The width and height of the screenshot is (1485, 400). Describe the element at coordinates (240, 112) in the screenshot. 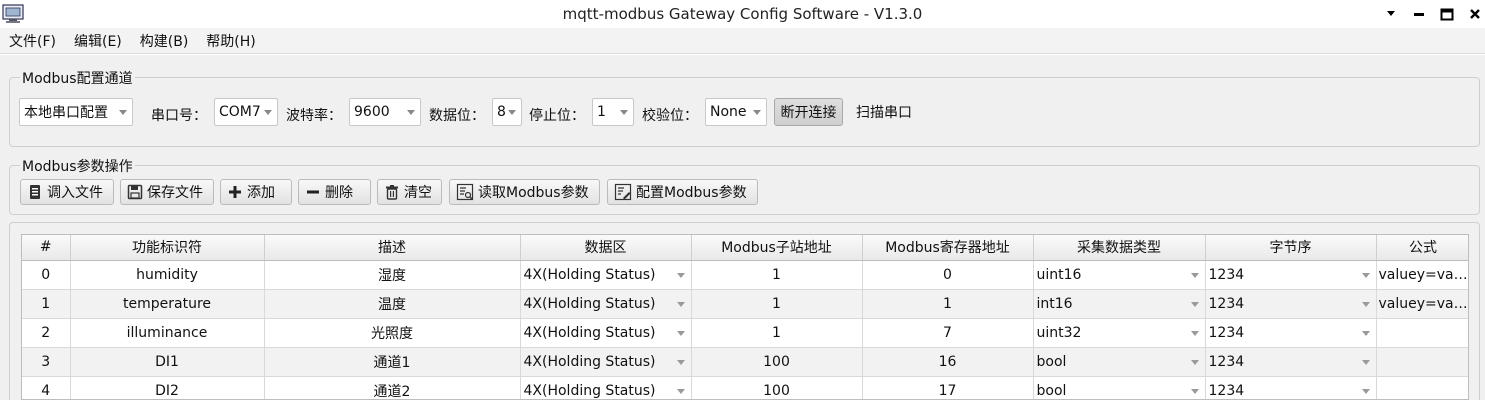

I see `port-value: COM7` at that location.